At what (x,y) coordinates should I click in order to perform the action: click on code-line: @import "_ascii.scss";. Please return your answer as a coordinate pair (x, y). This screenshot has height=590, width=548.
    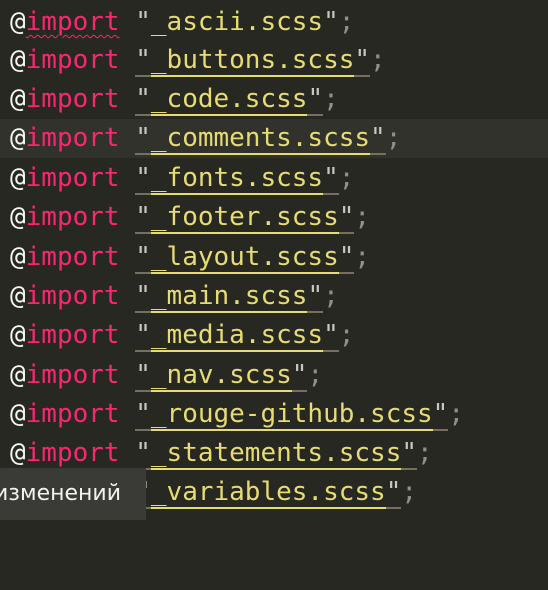
    Looking at the image, I should click on (274, 22).